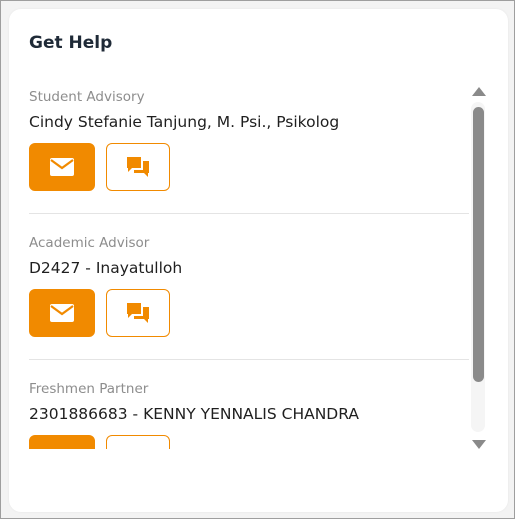 Image resolution: width=515 pixels, height=519 pixels. I want to click on scroll-up-arrow-icon, so click(479, 91).